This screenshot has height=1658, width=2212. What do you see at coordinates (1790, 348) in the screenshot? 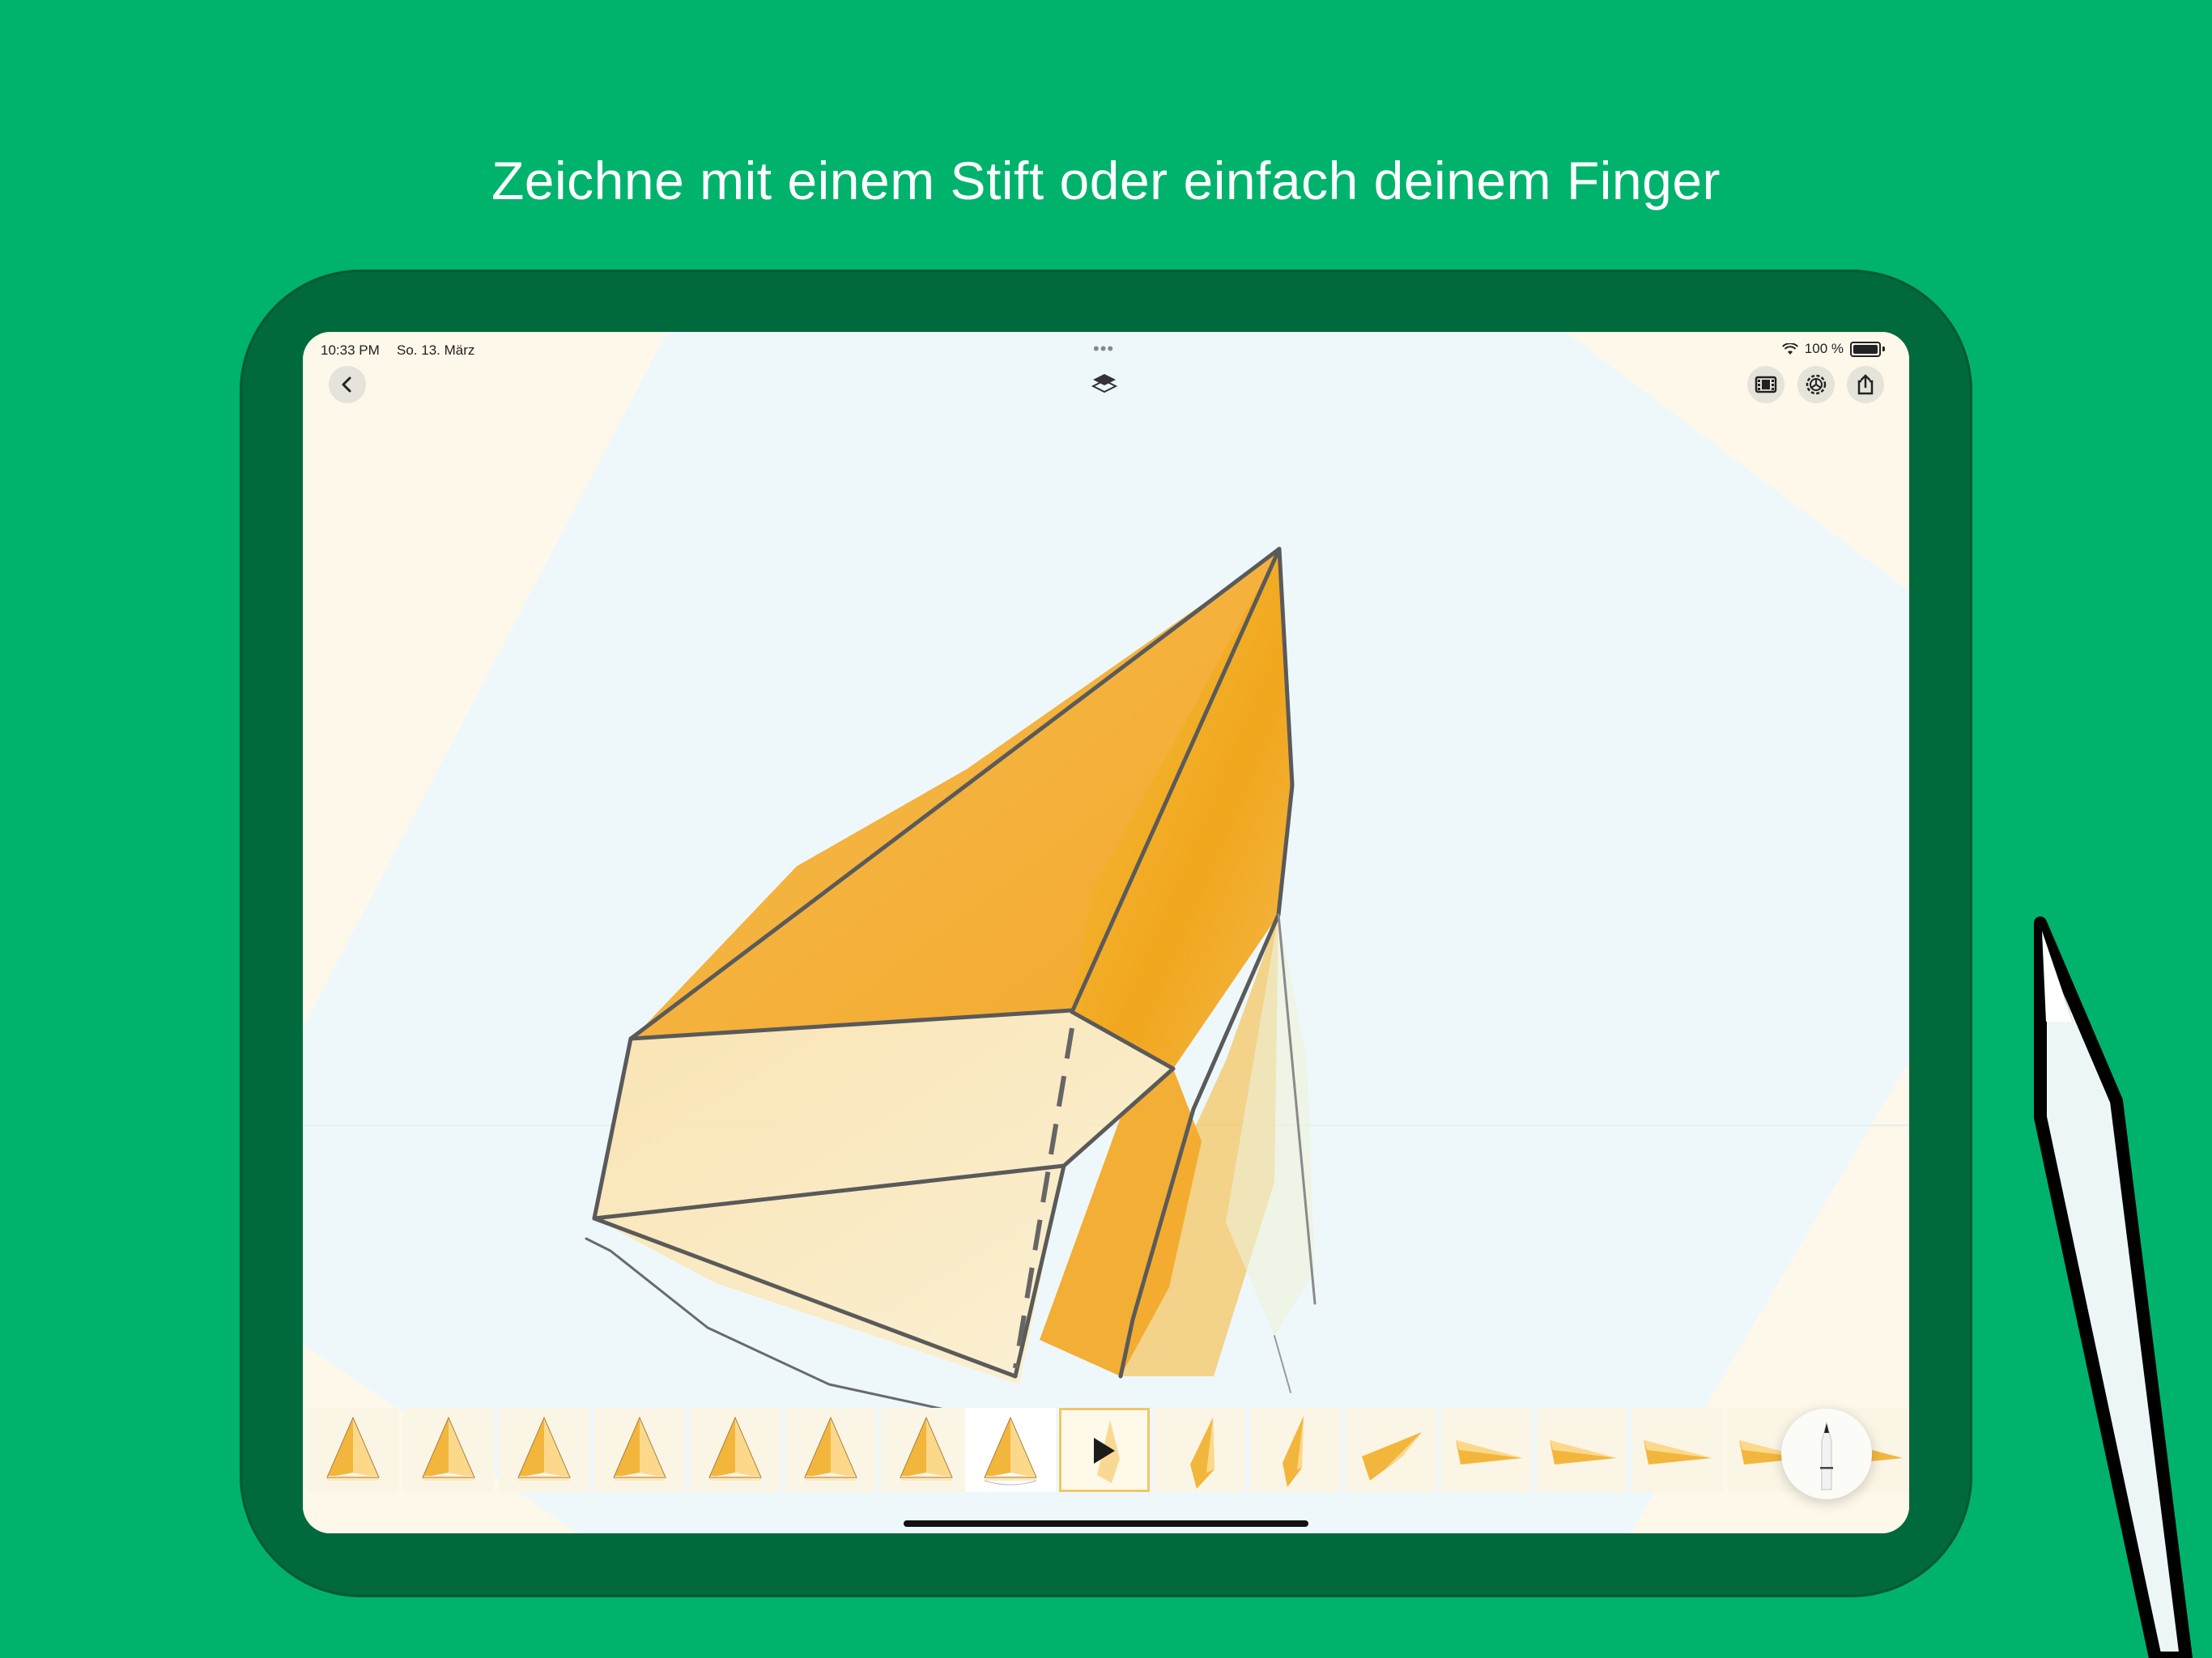
I see `wifi-icon` at bounding box center [1790, 348].